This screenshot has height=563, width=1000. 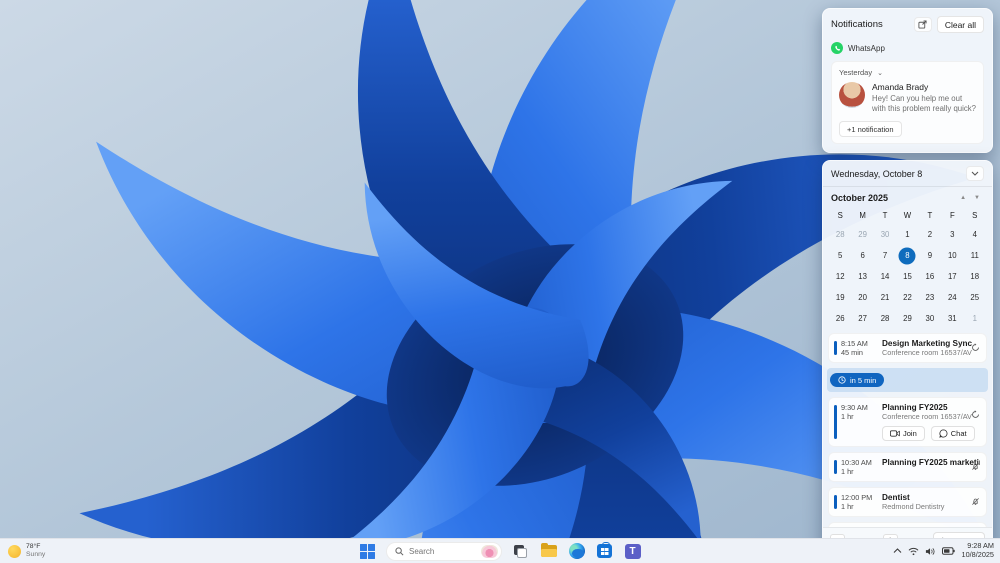 I want to click on day-cell: 14, so click(x=885, y=276).